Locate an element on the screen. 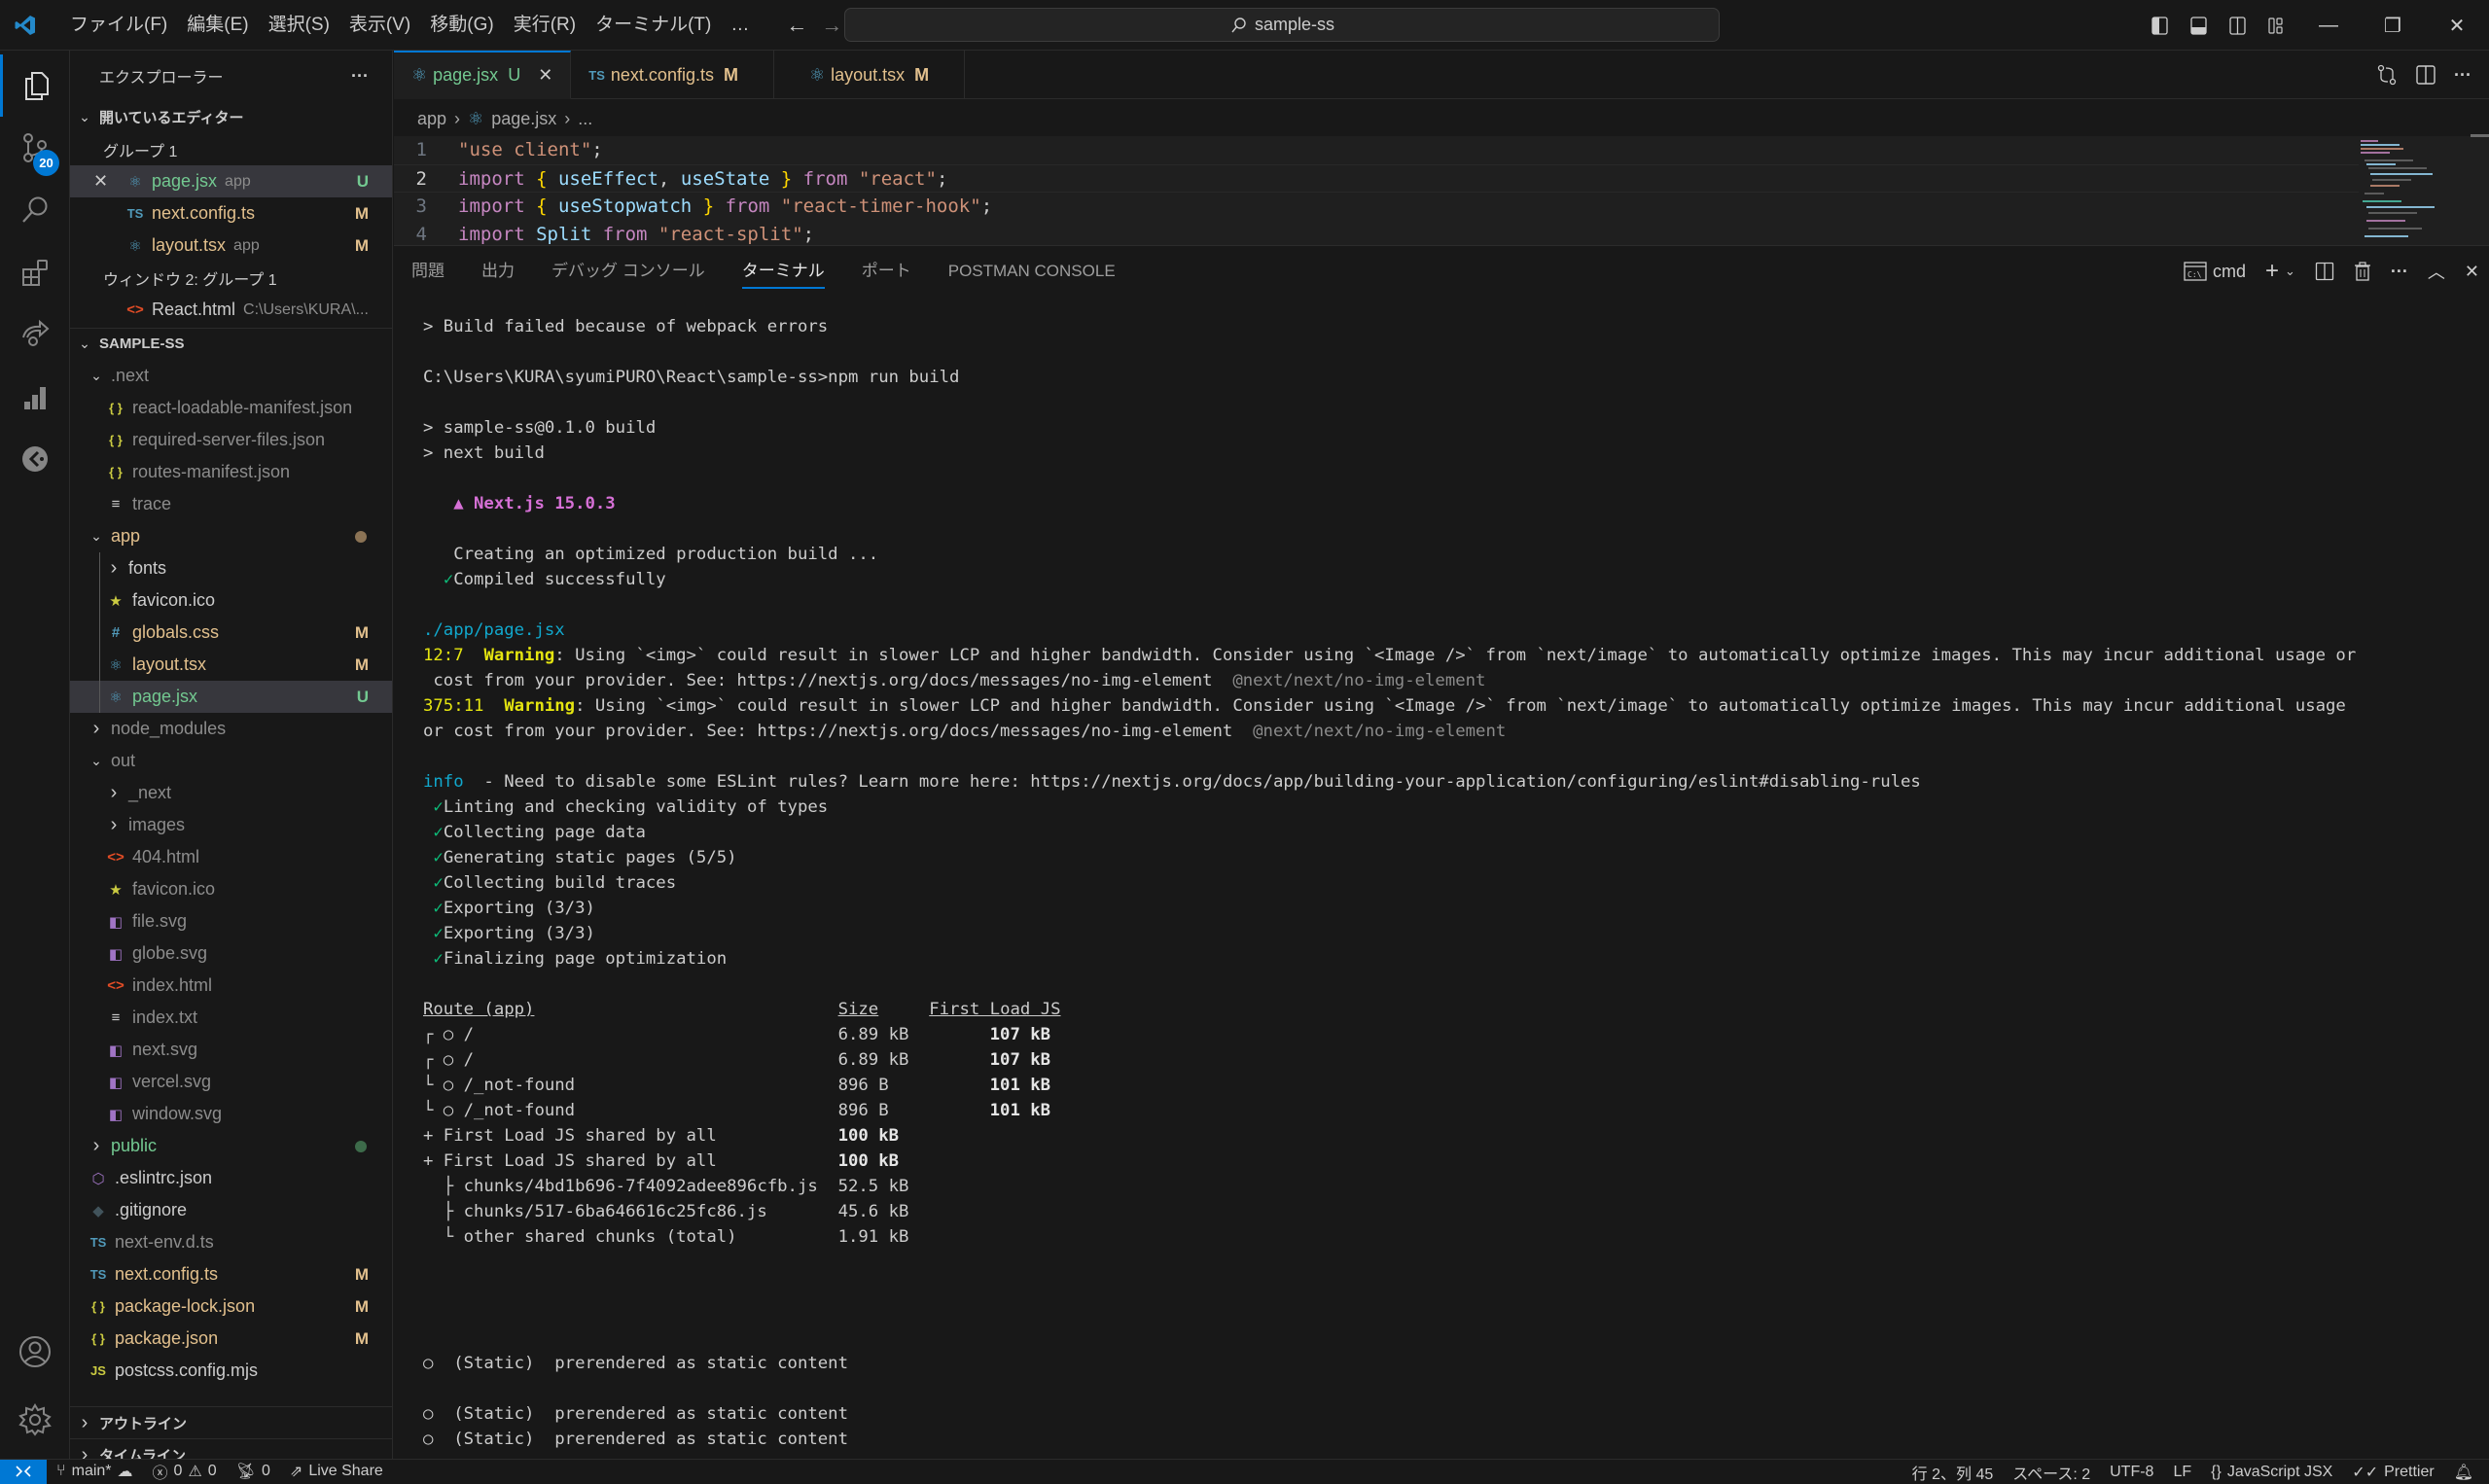 This screenshot has height=1484, width=2489. tab-postman-console: POSTMAN CONSOLE is located at coordinates (1032, 272).